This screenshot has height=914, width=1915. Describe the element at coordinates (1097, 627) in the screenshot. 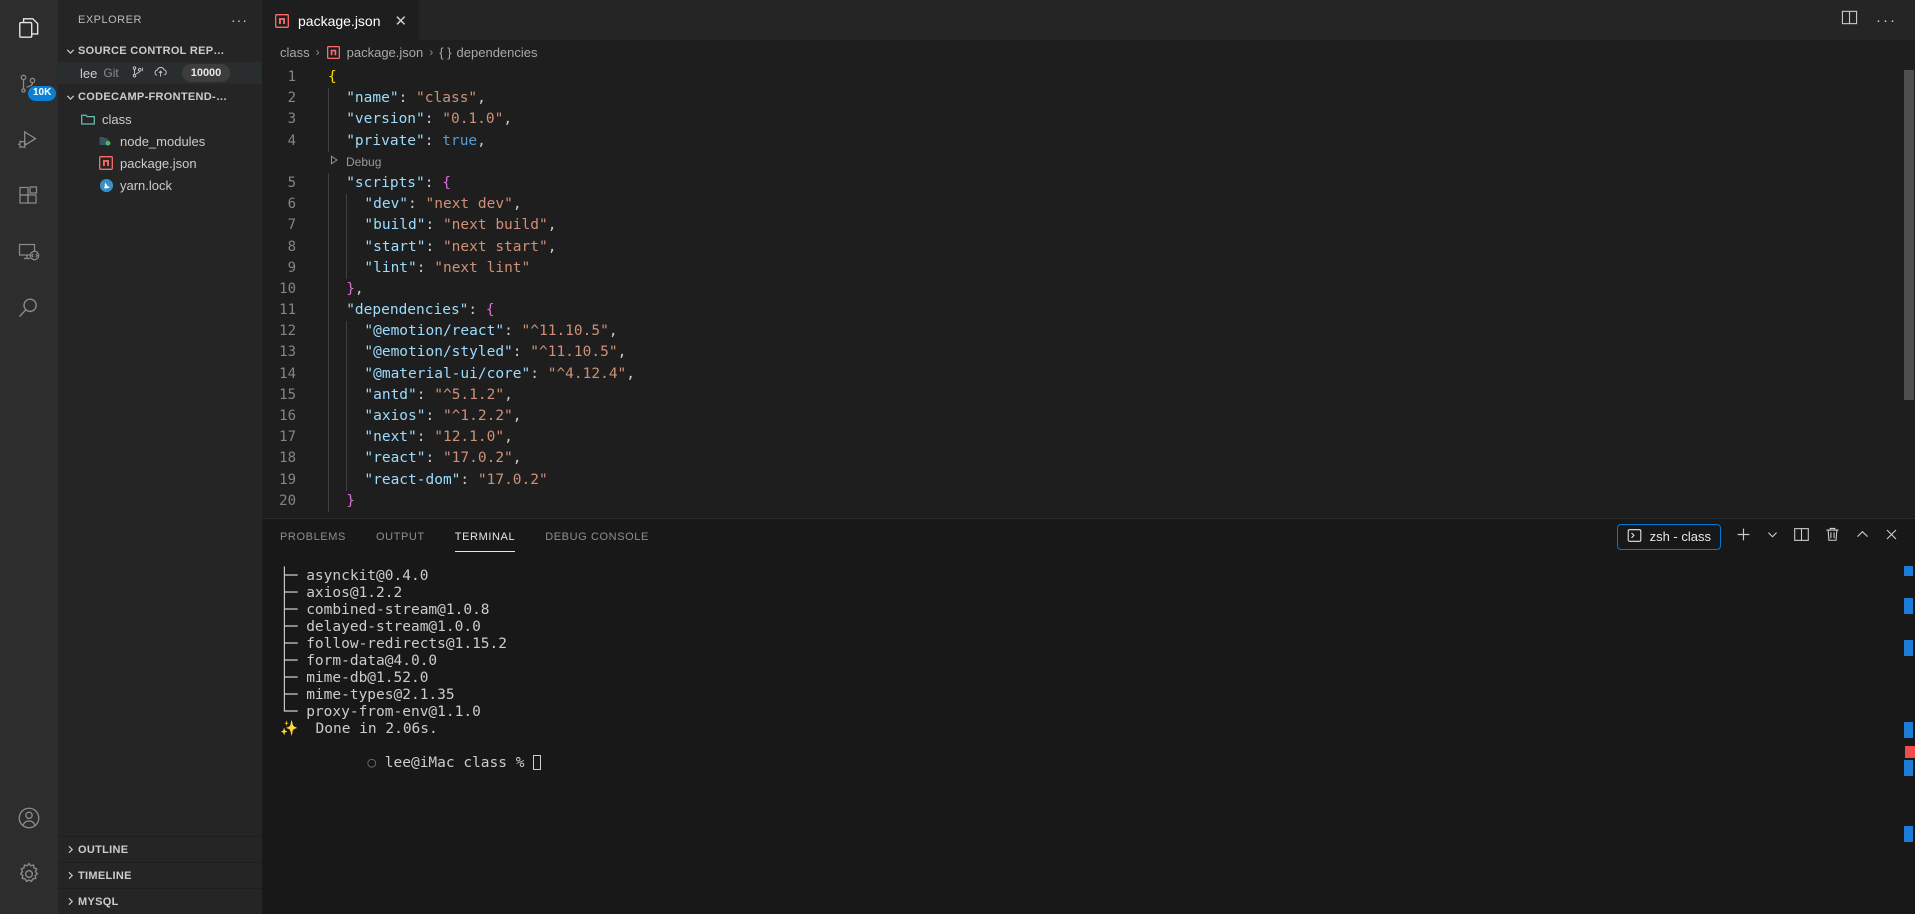

I see `terminal-line: ├─ delayed-stream@1.0.0` at that location.